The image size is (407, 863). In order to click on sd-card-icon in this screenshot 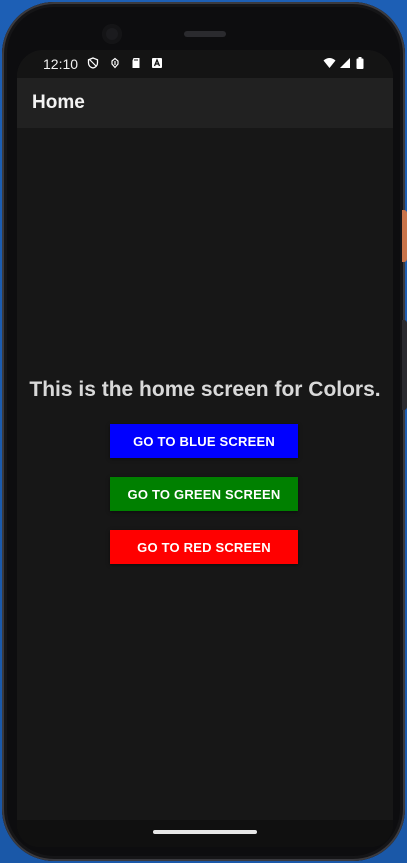, I will do `click(136, 63)`.